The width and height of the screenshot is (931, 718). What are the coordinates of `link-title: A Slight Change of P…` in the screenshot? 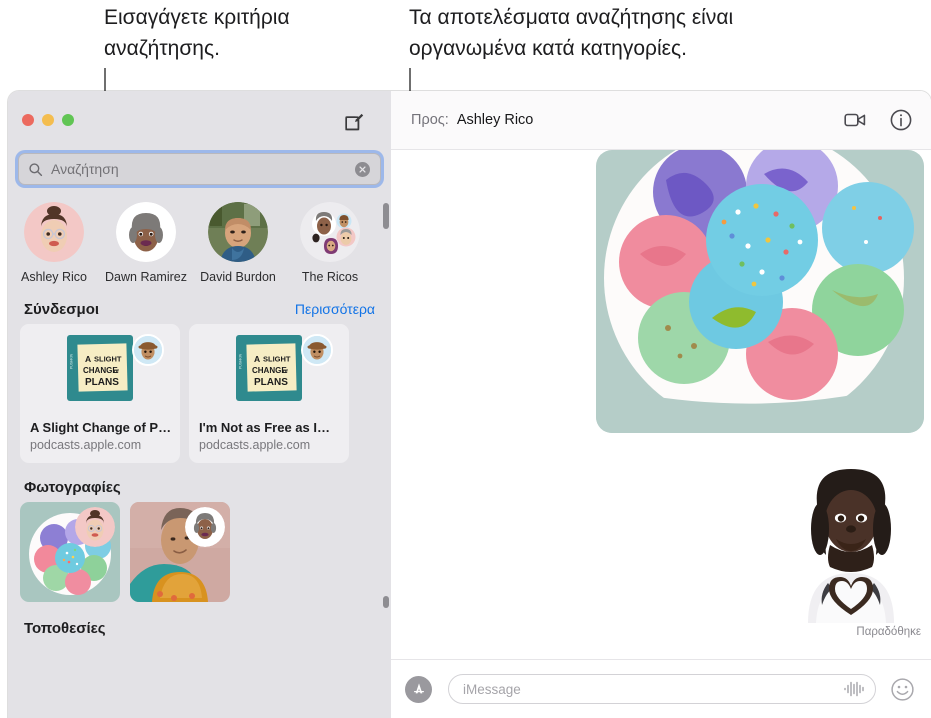 It's located at (100, 427).